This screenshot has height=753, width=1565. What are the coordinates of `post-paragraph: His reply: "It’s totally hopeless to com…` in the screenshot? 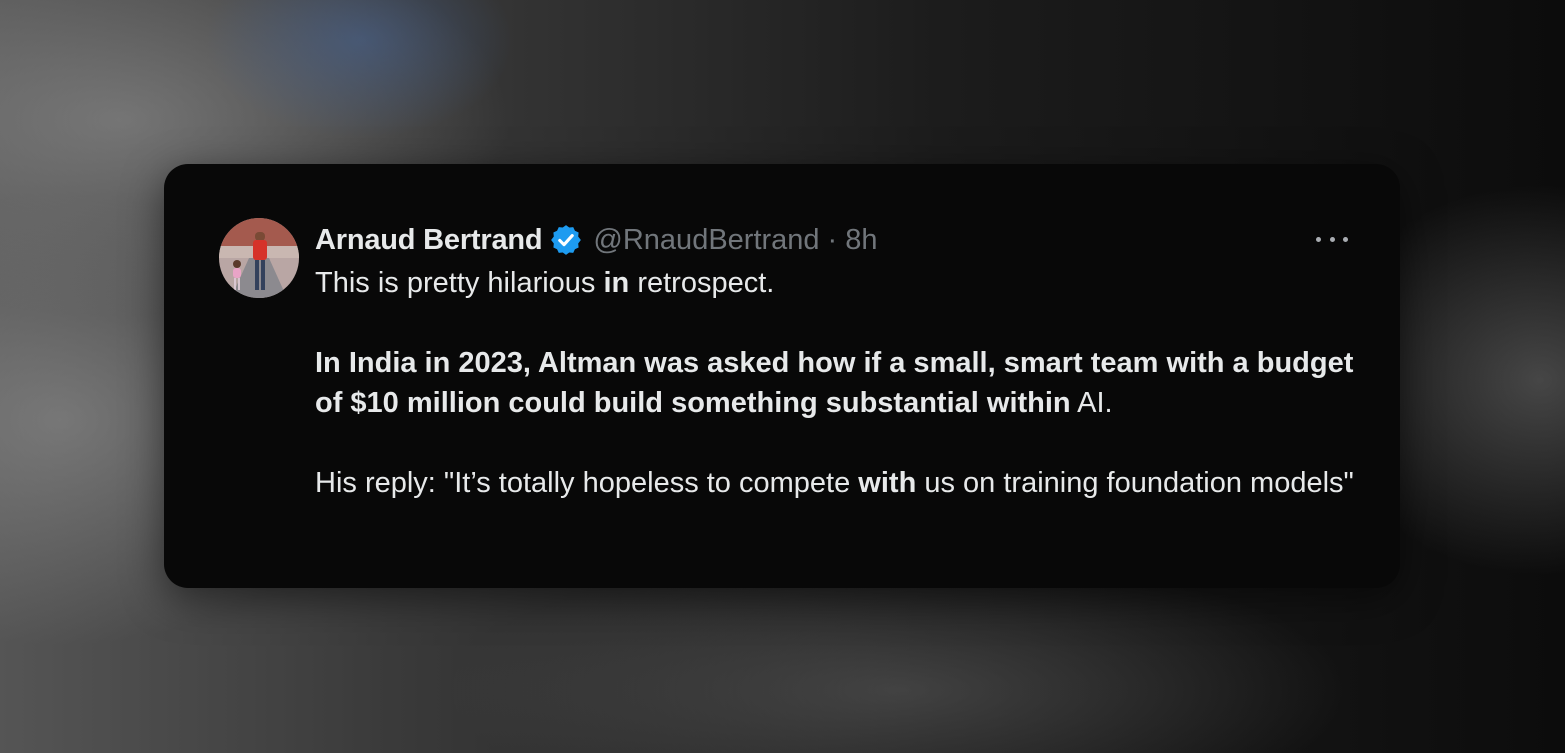 It's located at (835, 483).